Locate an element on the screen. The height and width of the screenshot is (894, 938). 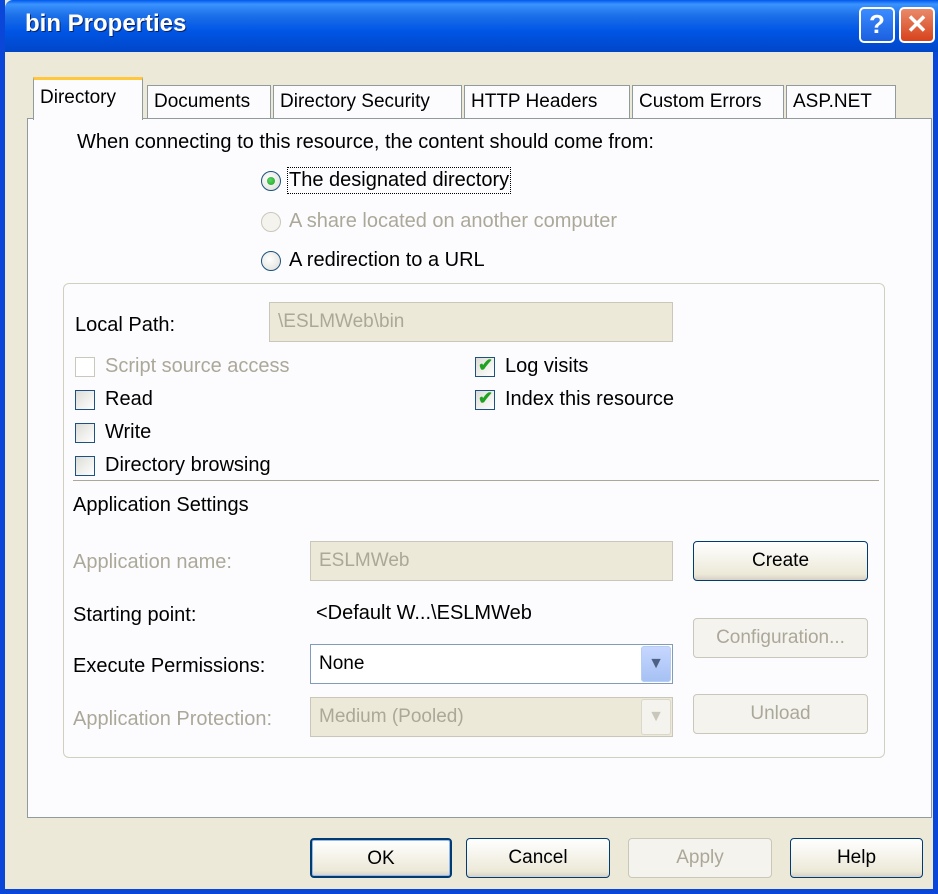
write-label: Write is located at coordinates (128, 432).